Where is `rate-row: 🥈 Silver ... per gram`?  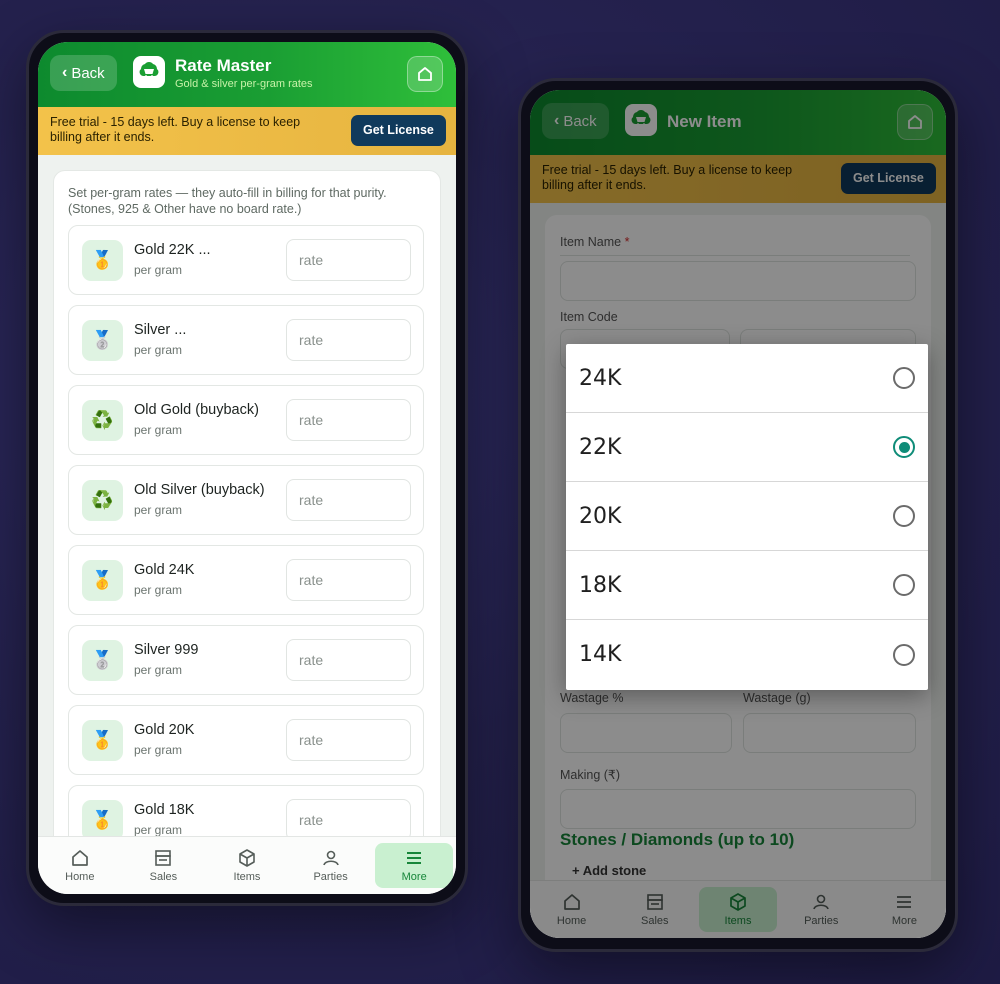 rate-row: 🥈 Silver ... per gram is located at coordinates (246, 340).